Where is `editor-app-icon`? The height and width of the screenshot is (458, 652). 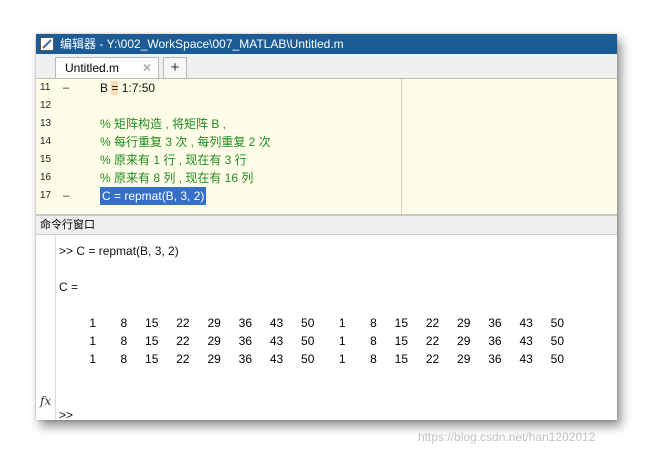
editor-app-icon is located at coordinates (47, 44).